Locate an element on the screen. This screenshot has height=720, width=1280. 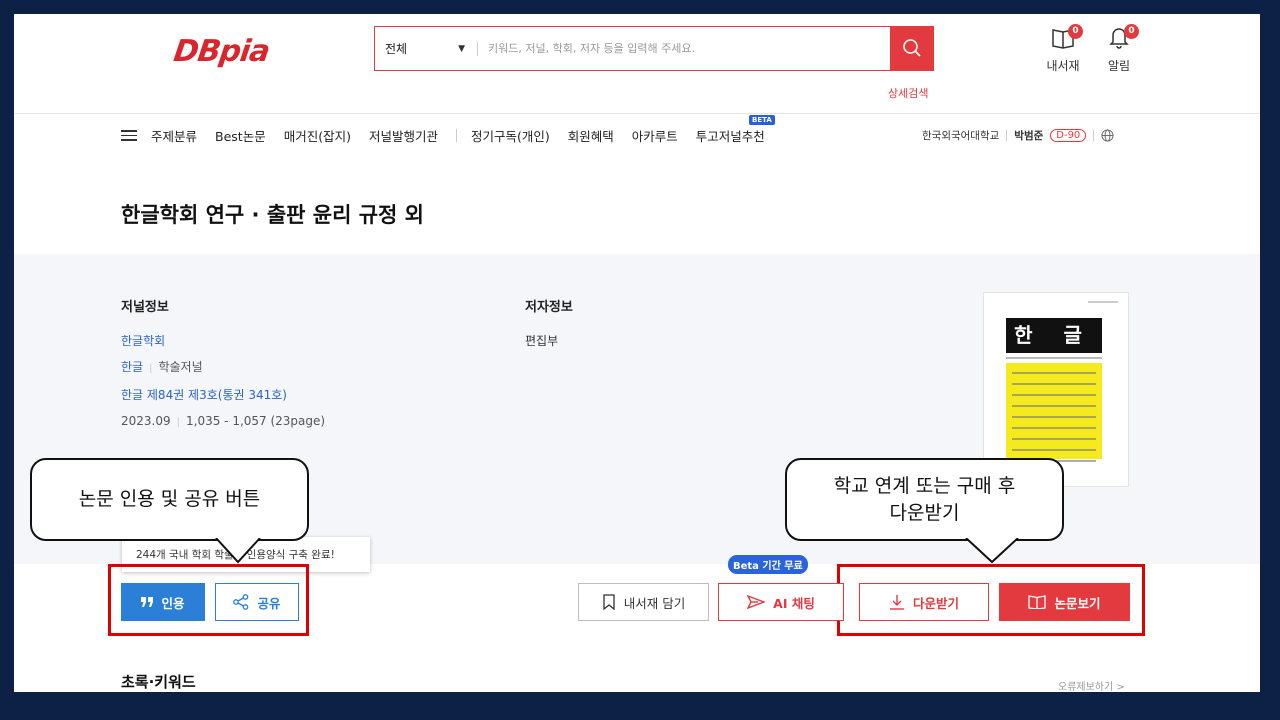
view-paper-button: 논문보기 is located at coordinates (1064, 602).